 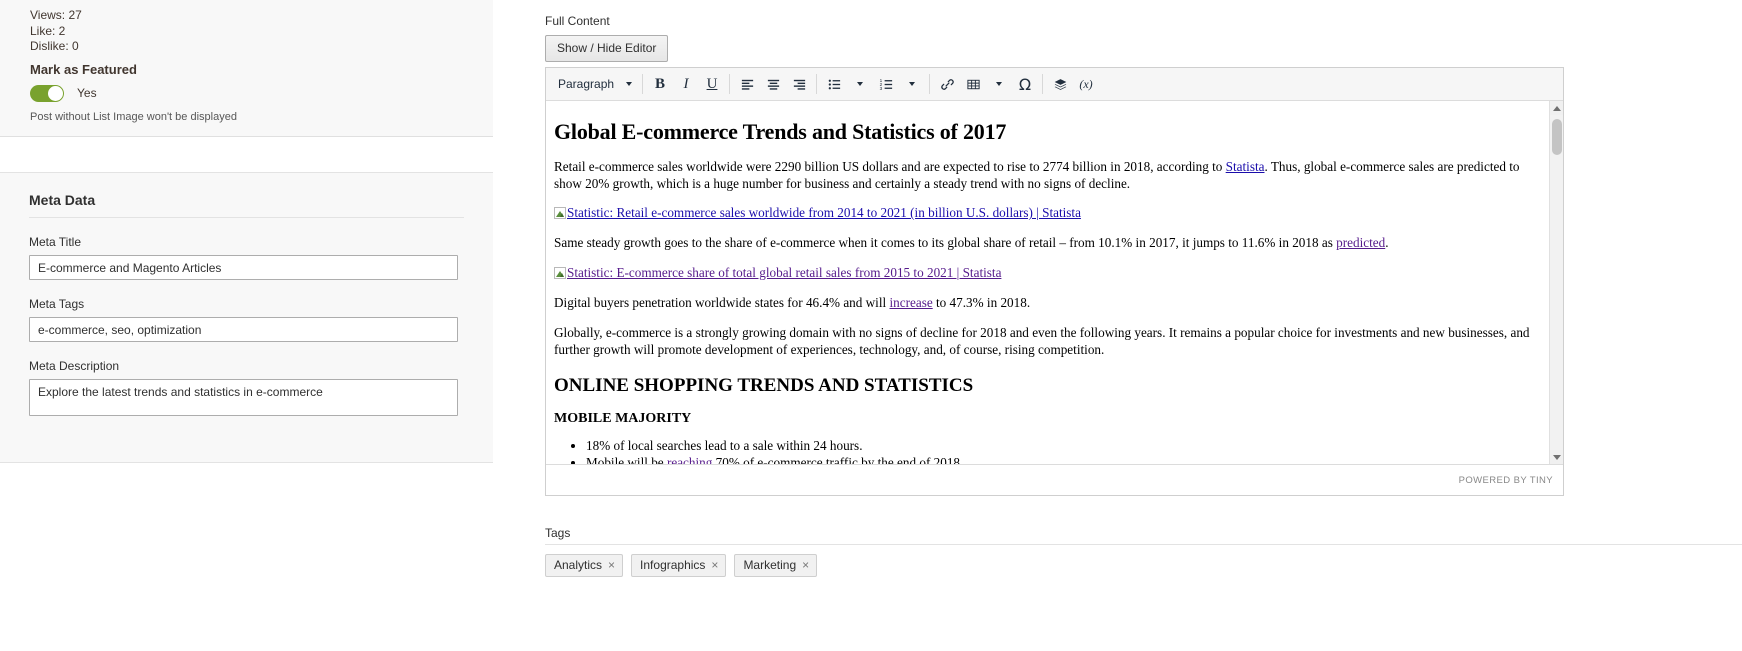 I want to click on article-heading-2: ONLINE SHOPPING TRENDS AND STATISTICS, so click(x=764, y=385).